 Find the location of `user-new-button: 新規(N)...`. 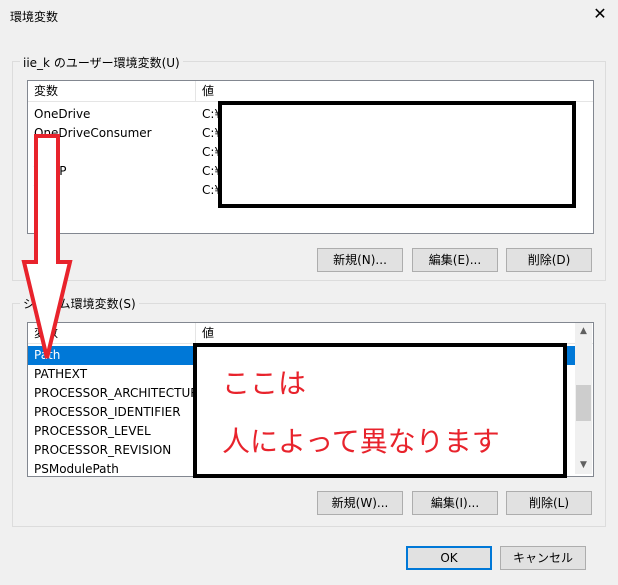

user-new-button: 新規(N)... is located at coordinates (360, 260).